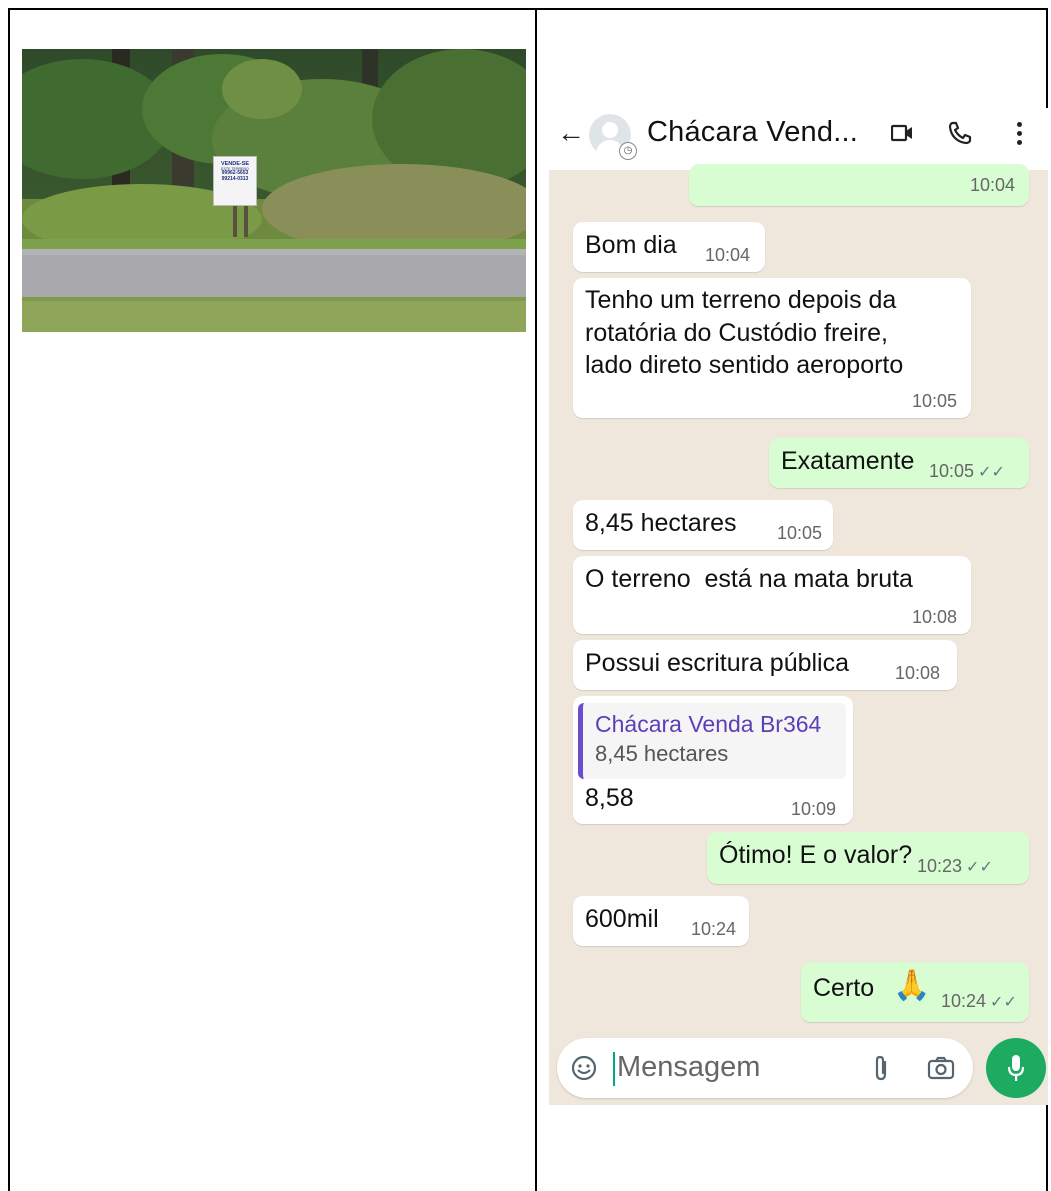 This screenshot has width=1051, height=1191. I want to click on message-time: 10:24, so click(714, 929).